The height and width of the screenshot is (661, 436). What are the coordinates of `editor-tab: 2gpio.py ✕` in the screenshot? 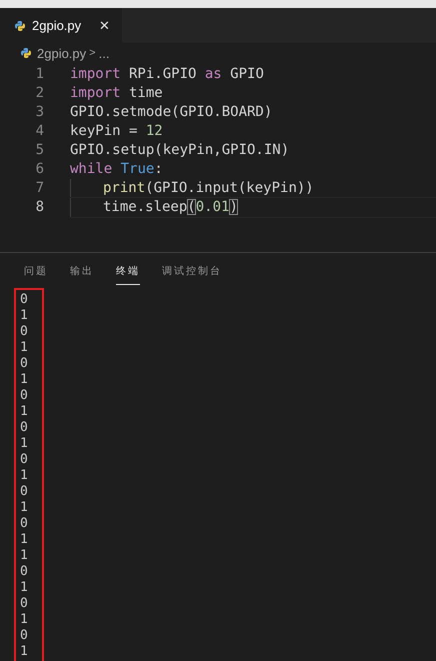 It's located at (61, 25).